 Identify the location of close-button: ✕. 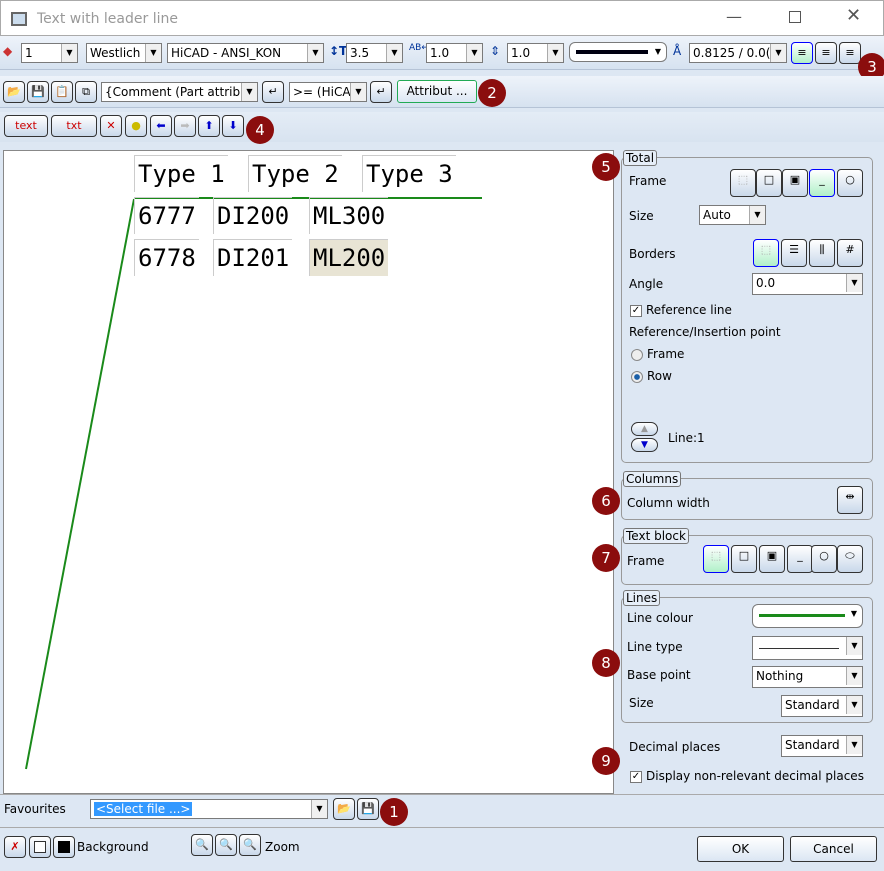
(853, 15).